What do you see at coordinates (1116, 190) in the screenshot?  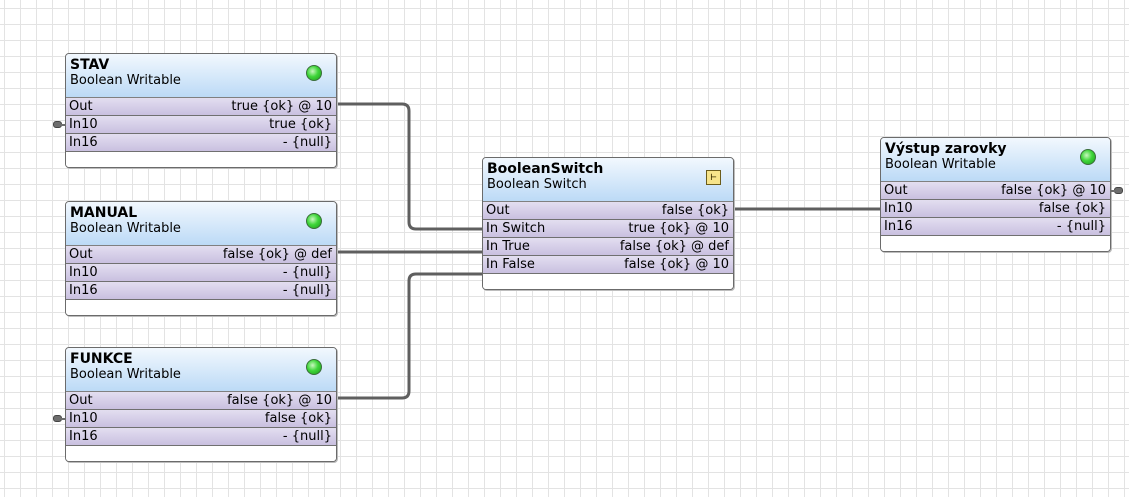 I see `output-pin-icon` at bounding box center [1116, 190].